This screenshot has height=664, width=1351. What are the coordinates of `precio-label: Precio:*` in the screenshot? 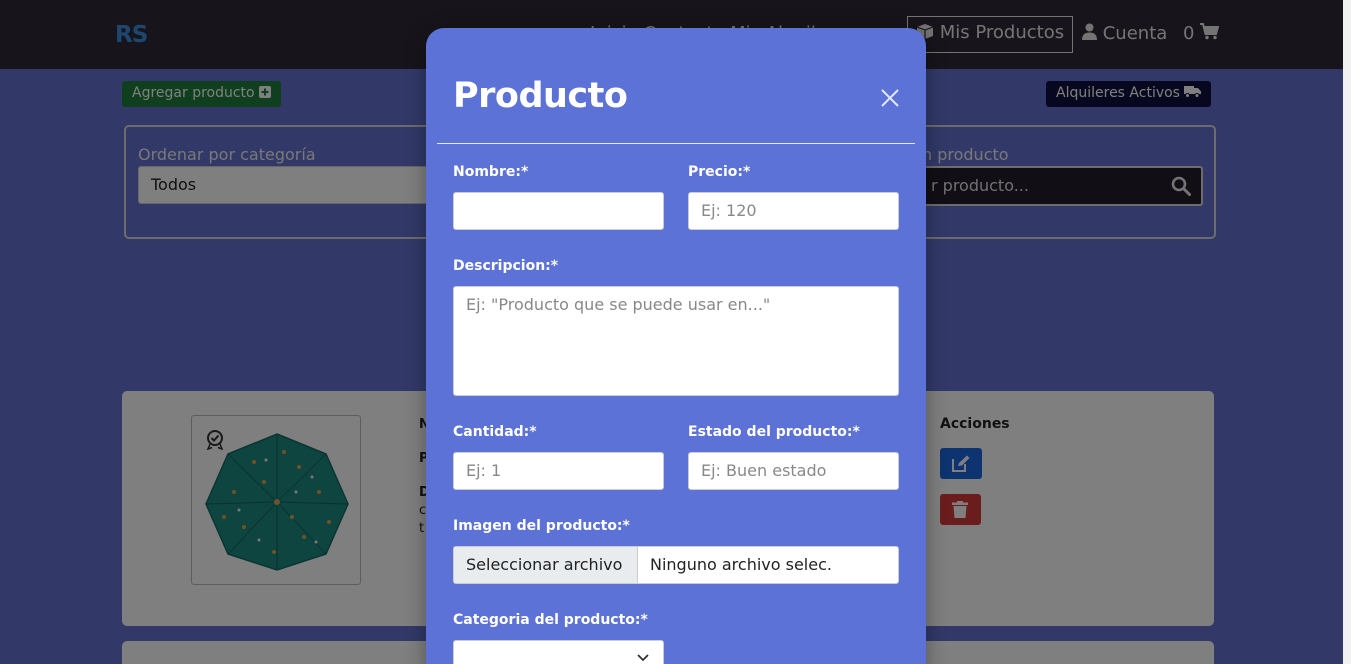 It's located at (719, 172).